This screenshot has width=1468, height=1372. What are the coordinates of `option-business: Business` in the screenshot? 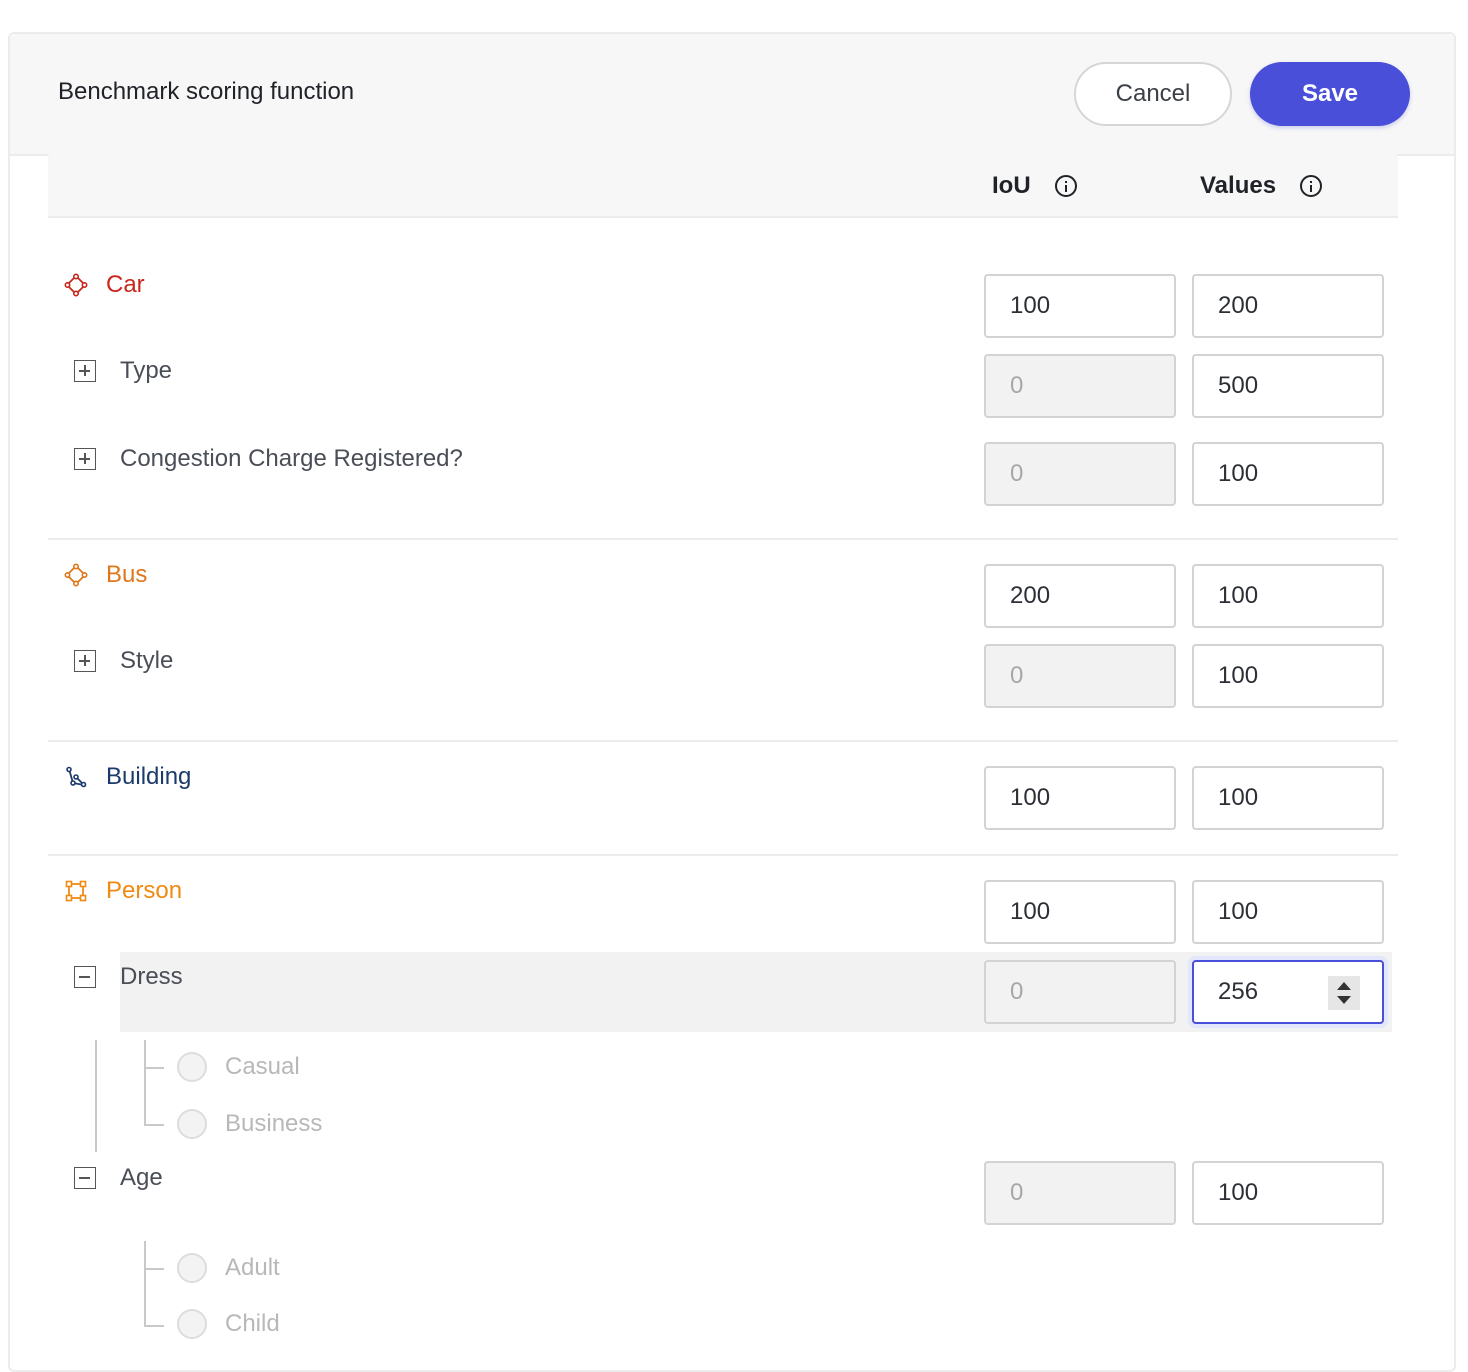 It's located at (249, 1124).